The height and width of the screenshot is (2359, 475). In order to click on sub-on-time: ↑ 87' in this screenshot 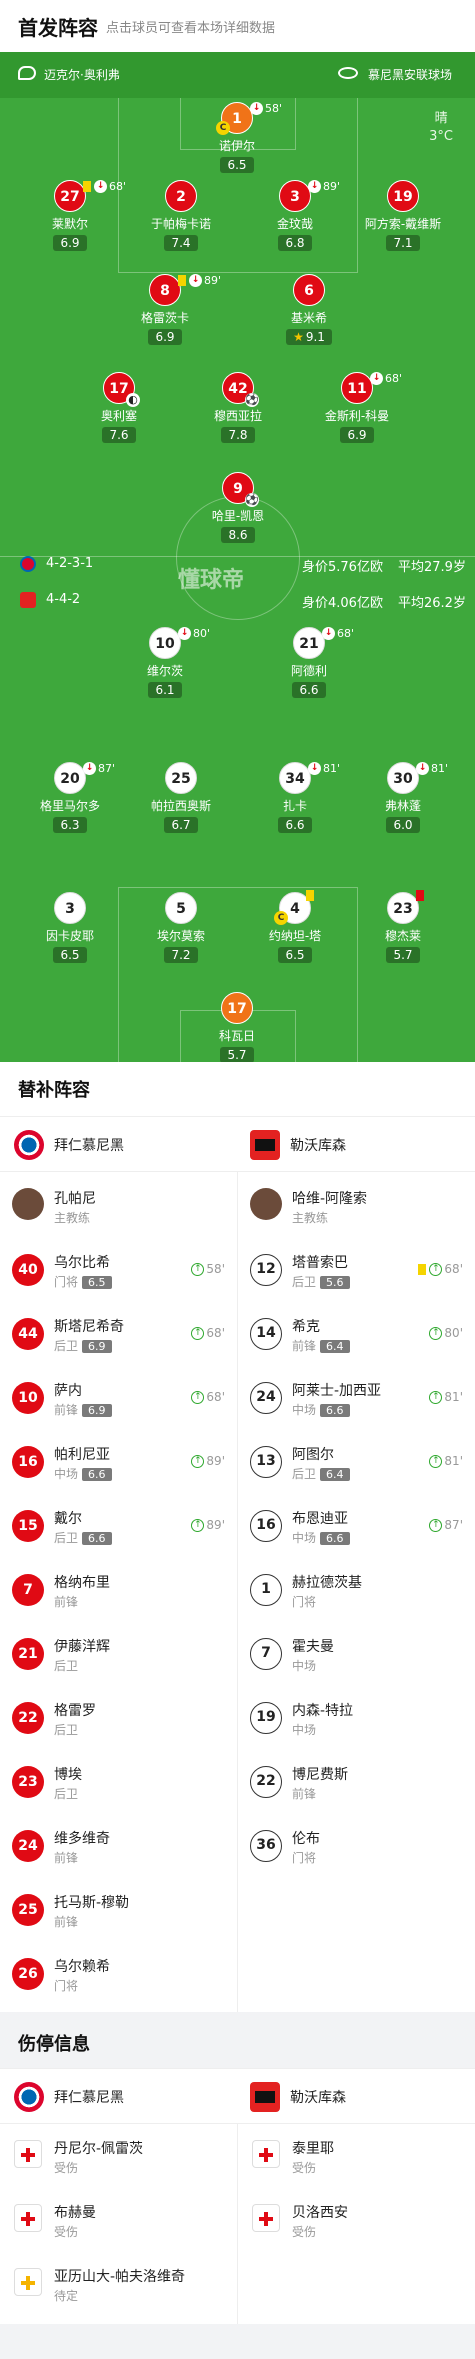, I will do `click(446, 1525)`.